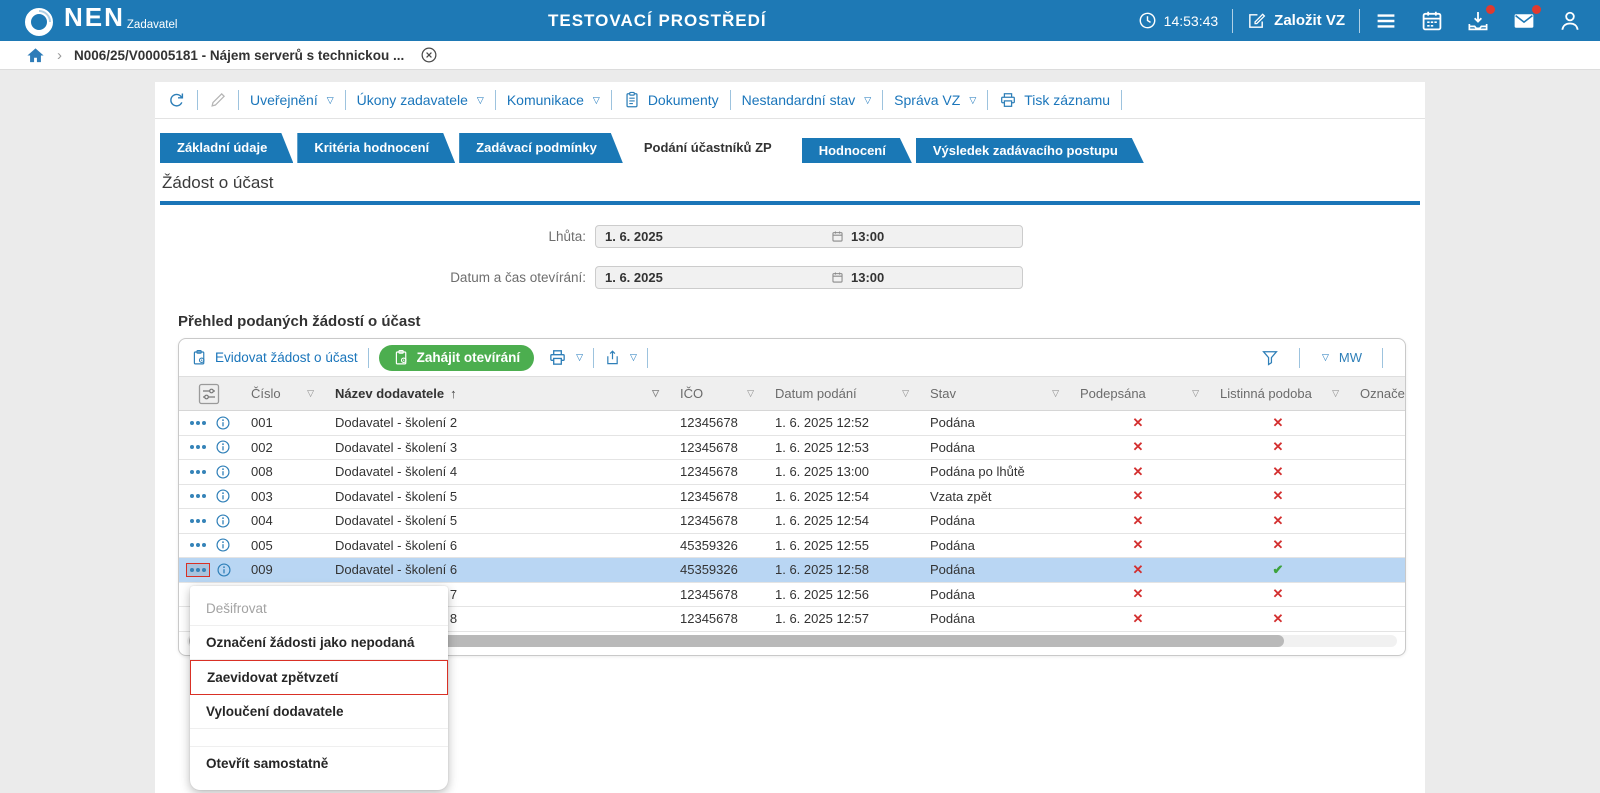 This screenshot has height=793, width=1600. What do you see at coordinates (319, 763) in the screenshot?
I see `context-menu-item-4: Otevřít samostatně` at bounding box center [319, 763].